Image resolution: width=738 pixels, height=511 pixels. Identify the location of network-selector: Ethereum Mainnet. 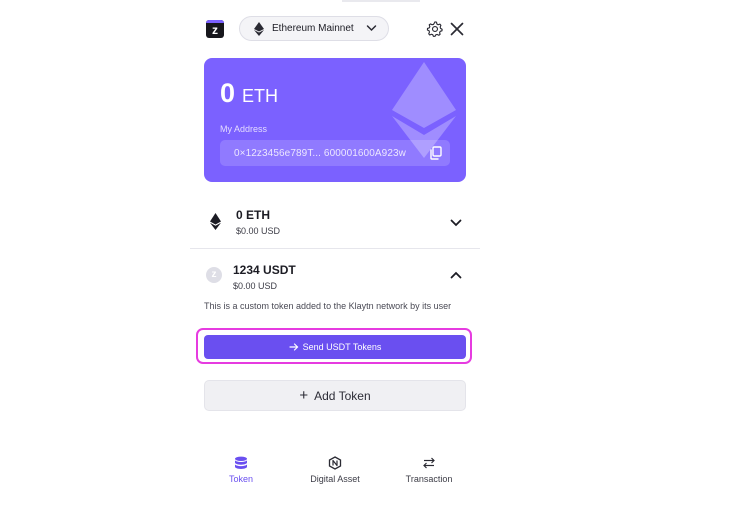
(314, 28).